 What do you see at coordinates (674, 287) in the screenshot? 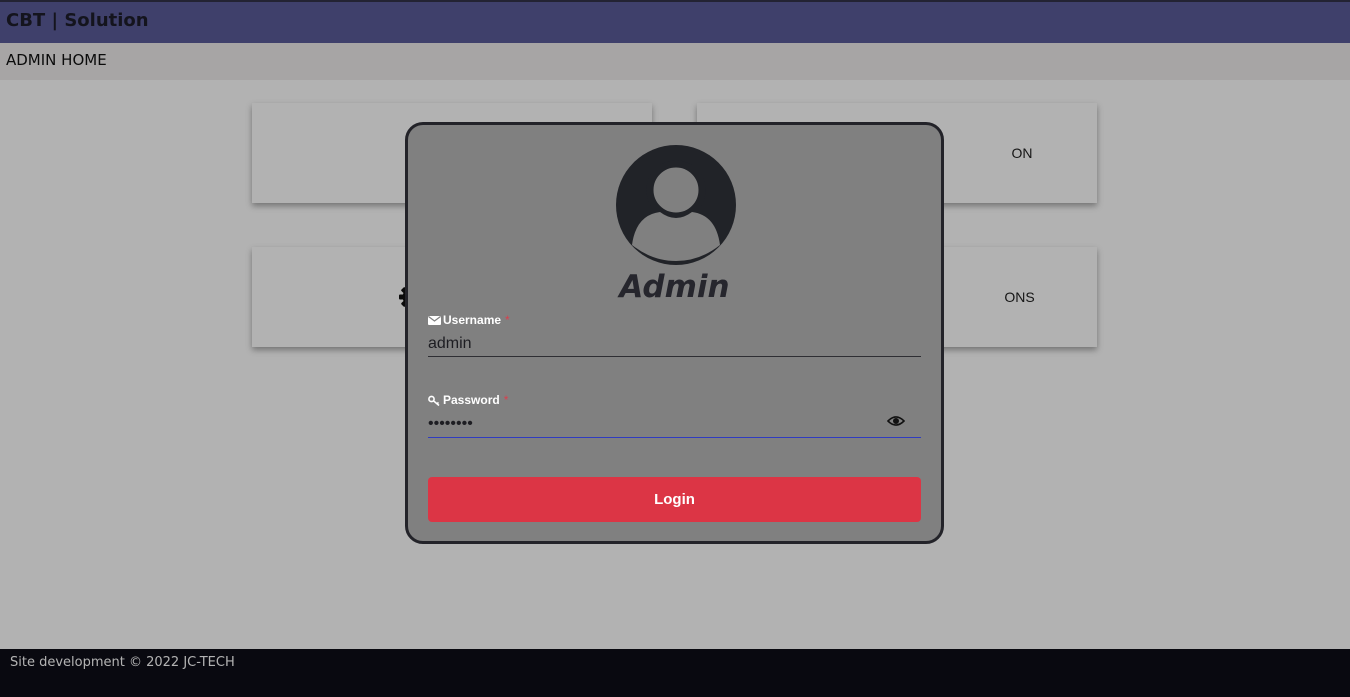
I see `modal-title: Admin` at bounding box center [674, 287].